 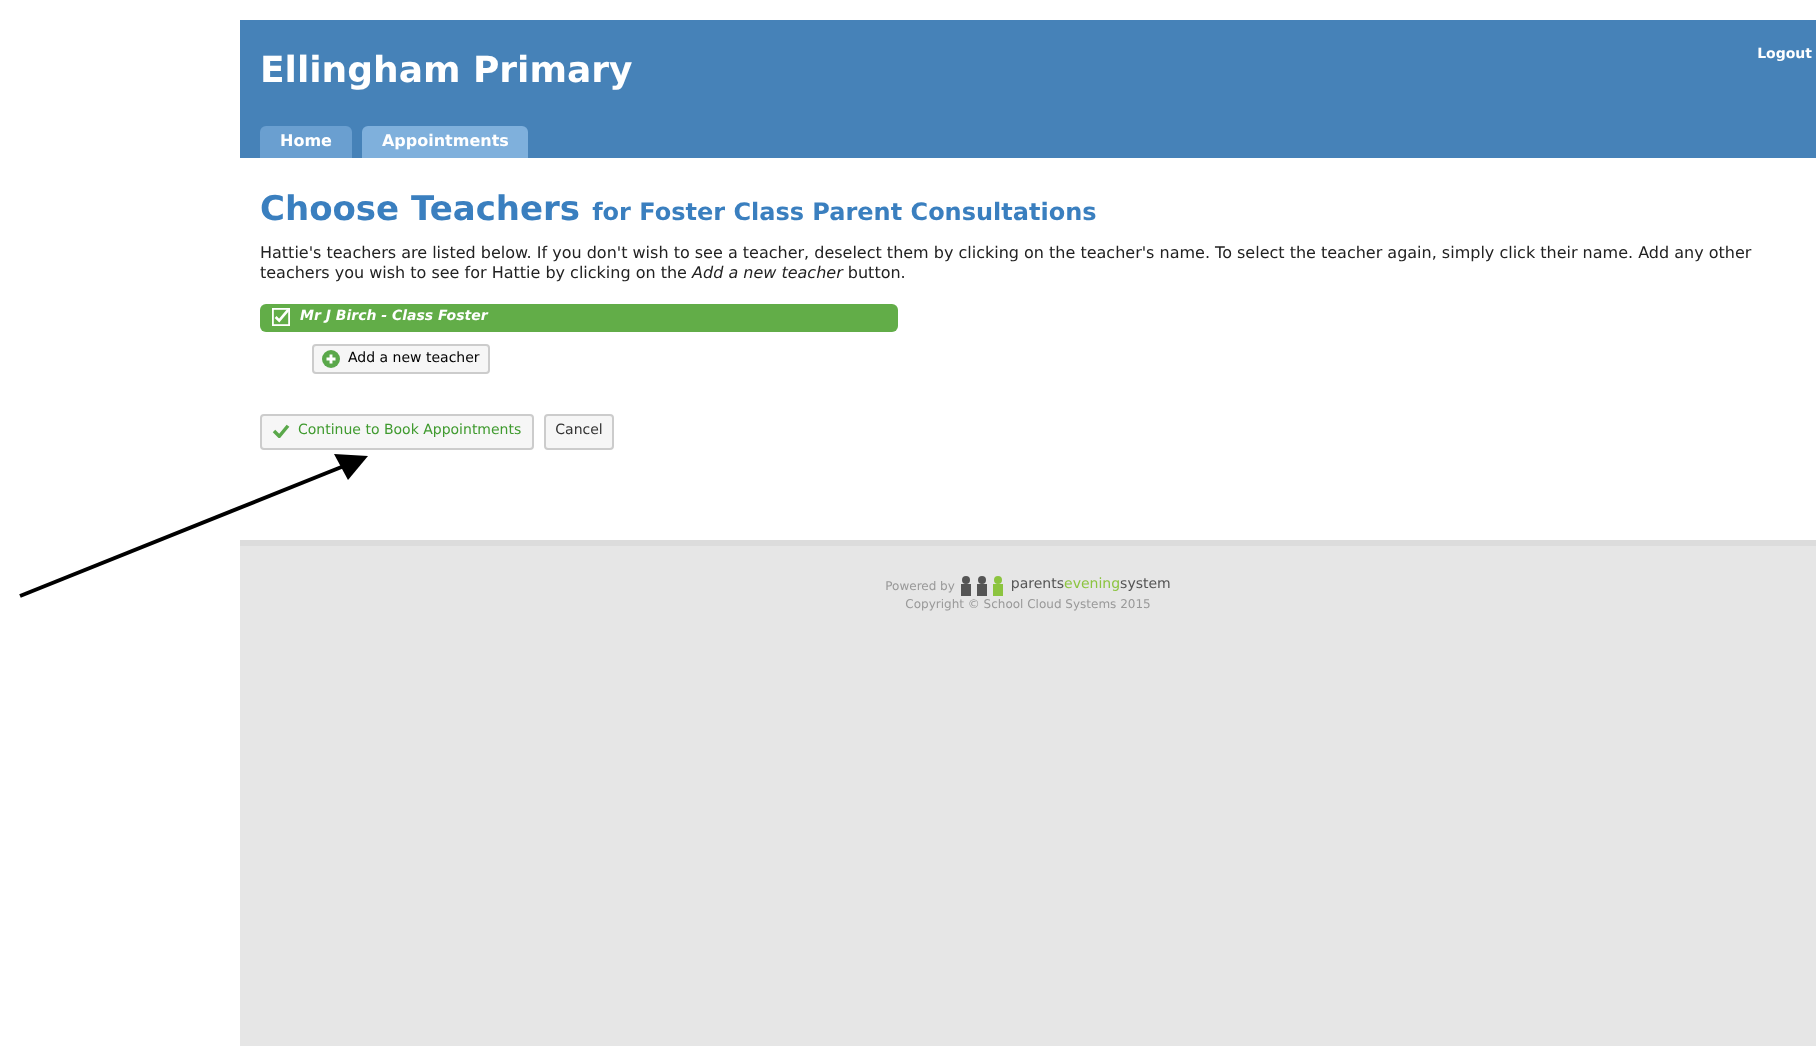 I want to click on people-logo-icon, so click(x=982, y=585).